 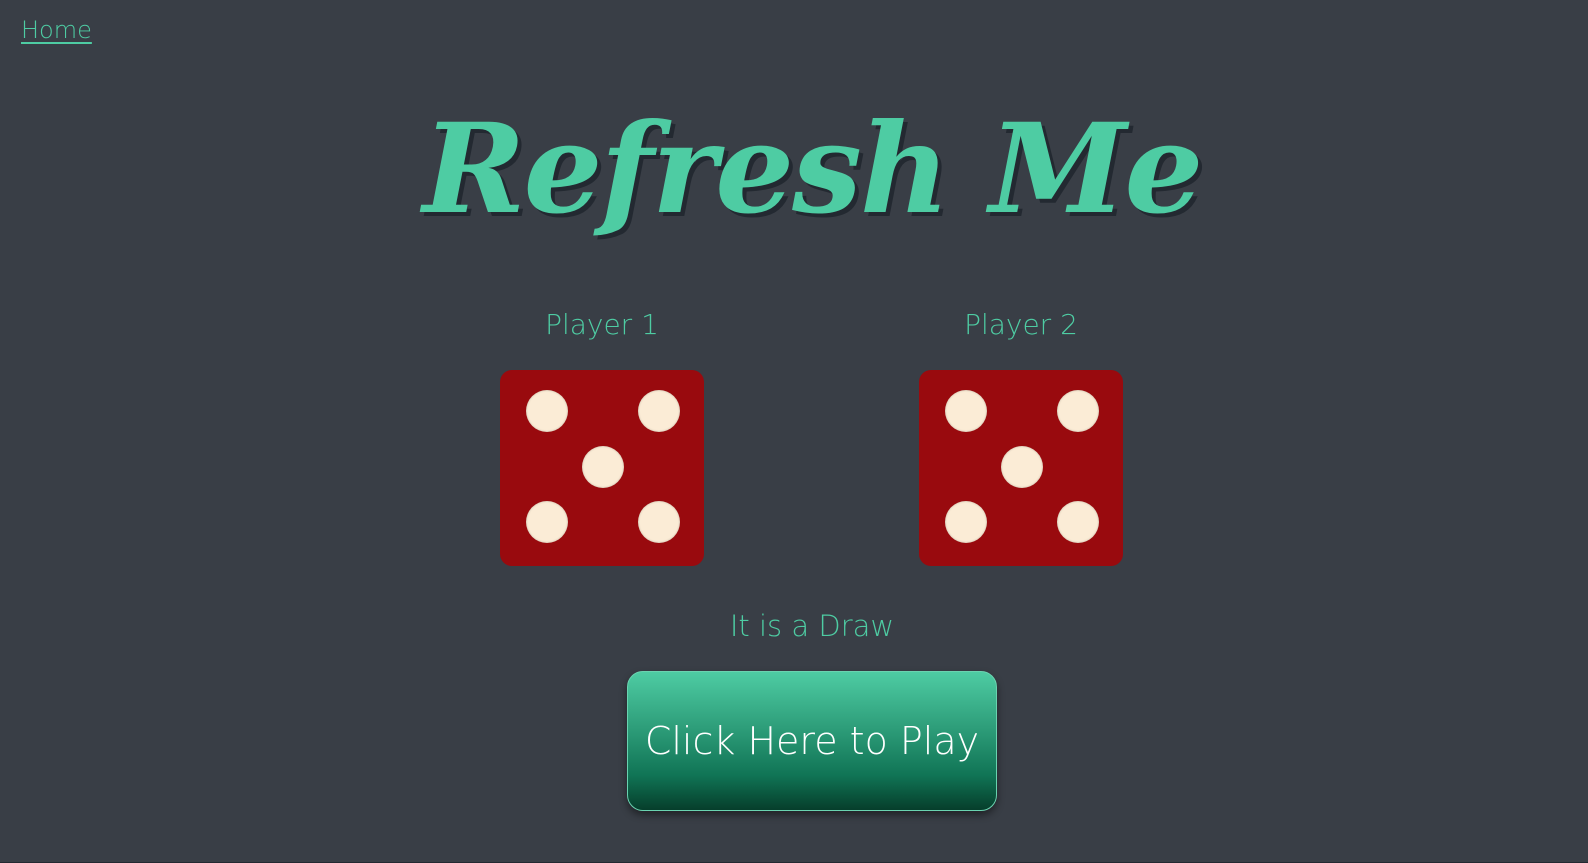 I want to click on player-2-label: Player 2, so click(x=1021, y=324).